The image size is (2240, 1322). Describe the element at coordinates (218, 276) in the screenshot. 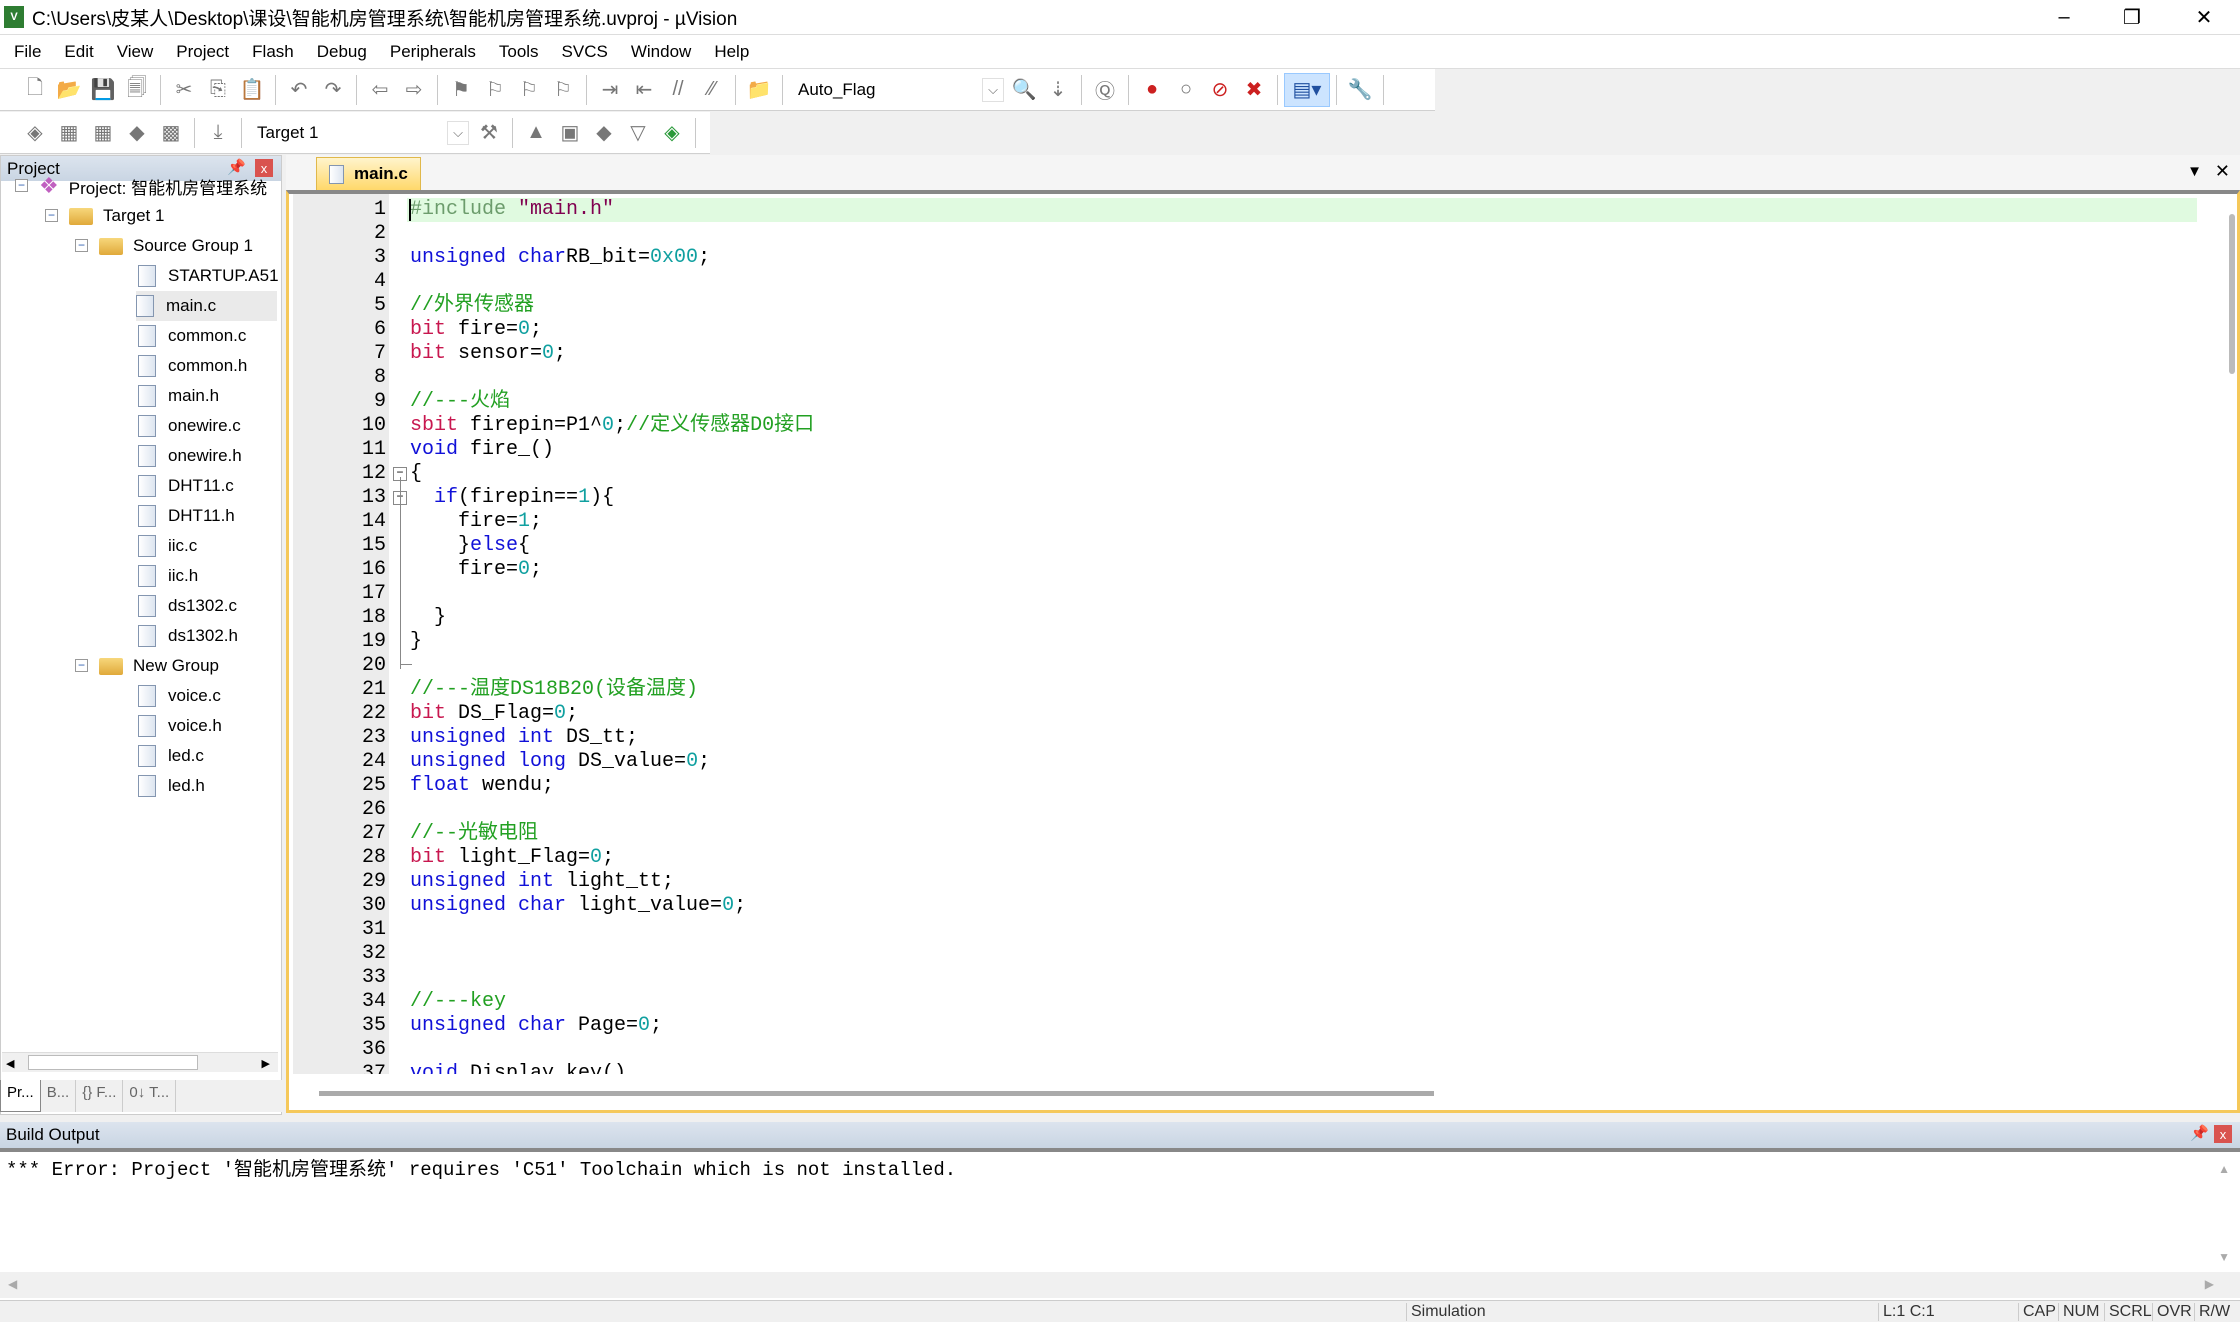

I see `tree-item-file: STARTUP.A51` at that location.